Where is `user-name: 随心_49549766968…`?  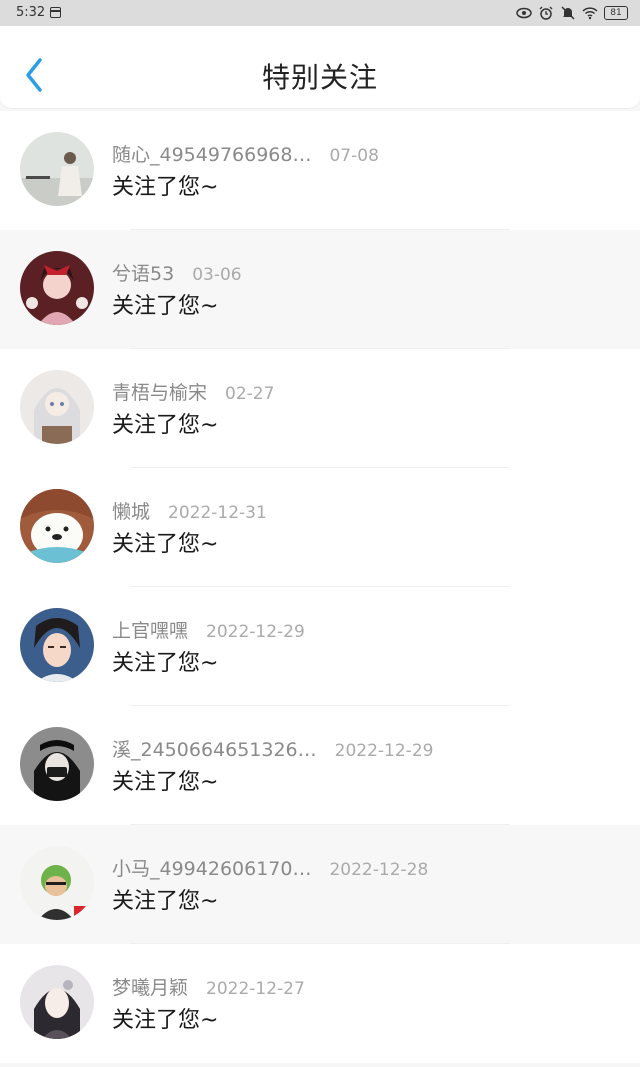 user-name: 随心_49549766968… is located at coordinates (211, 155).